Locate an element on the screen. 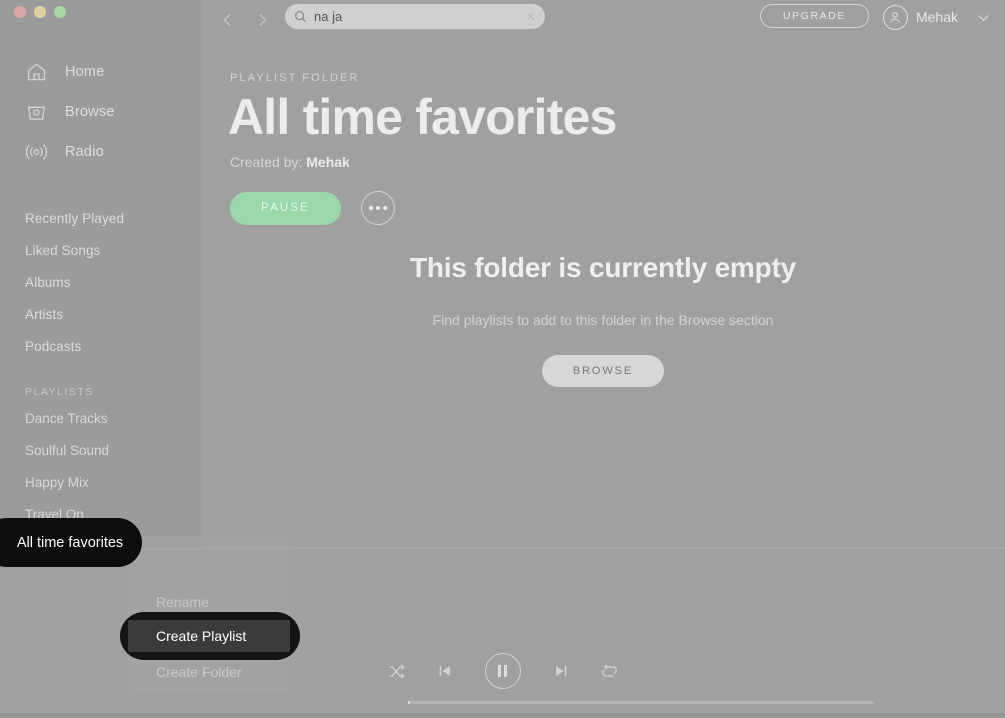 The image size is (1005, 718). more-options-icon is located at coordinates (378, 208).